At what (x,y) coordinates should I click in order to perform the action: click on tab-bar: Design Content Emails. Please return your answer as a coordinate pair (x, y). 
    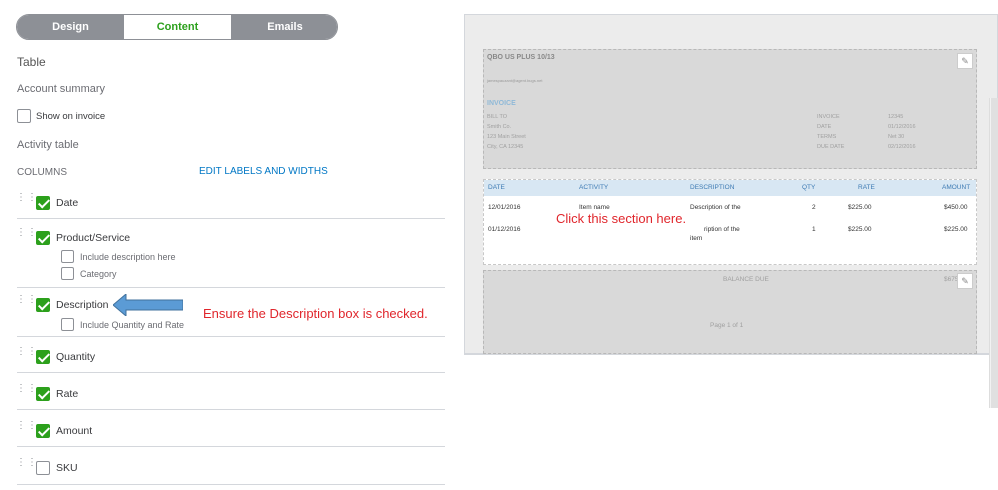
    Looking at the image, I should click on (177, 27).